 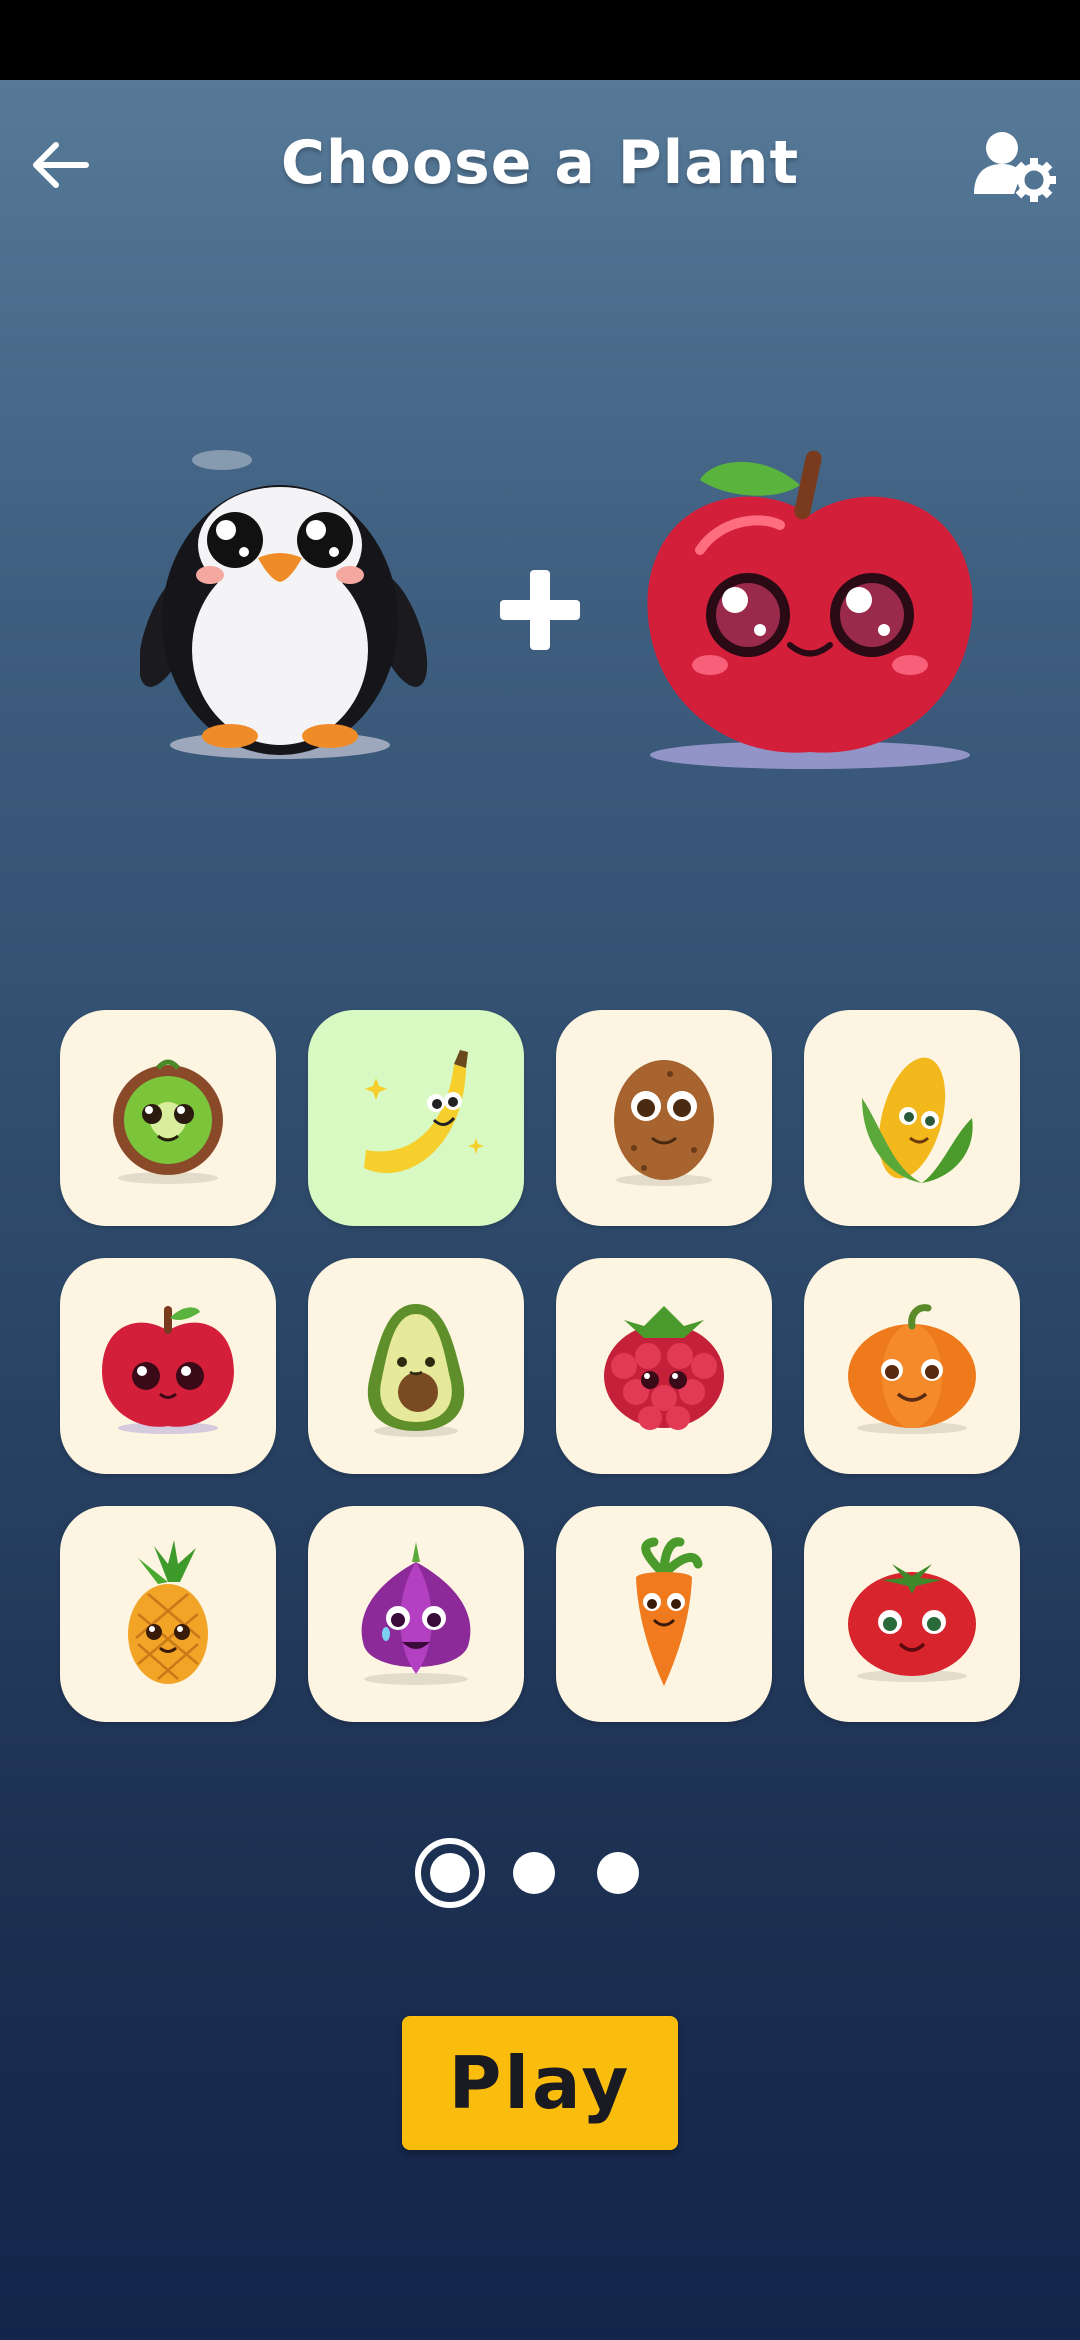 I want to click on carrot-icon, so click(x=669, y=1611).